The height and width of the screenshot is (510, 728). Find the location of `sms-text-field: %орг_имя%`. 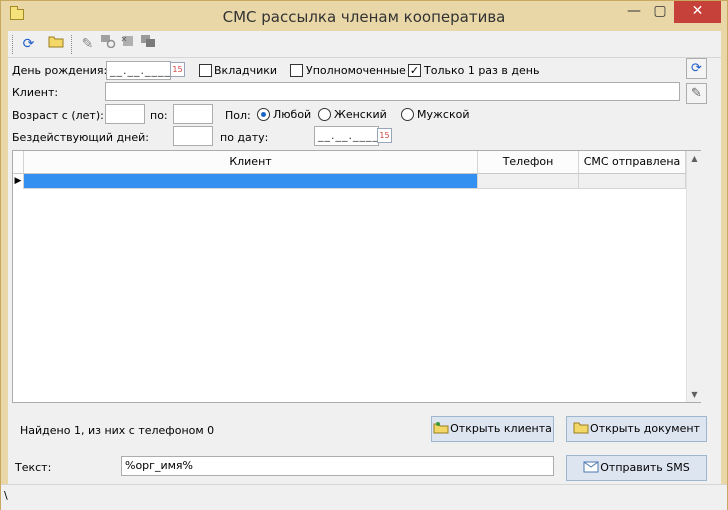

sms-text-field: %орг_имя% is located at coordinates (337, 466).